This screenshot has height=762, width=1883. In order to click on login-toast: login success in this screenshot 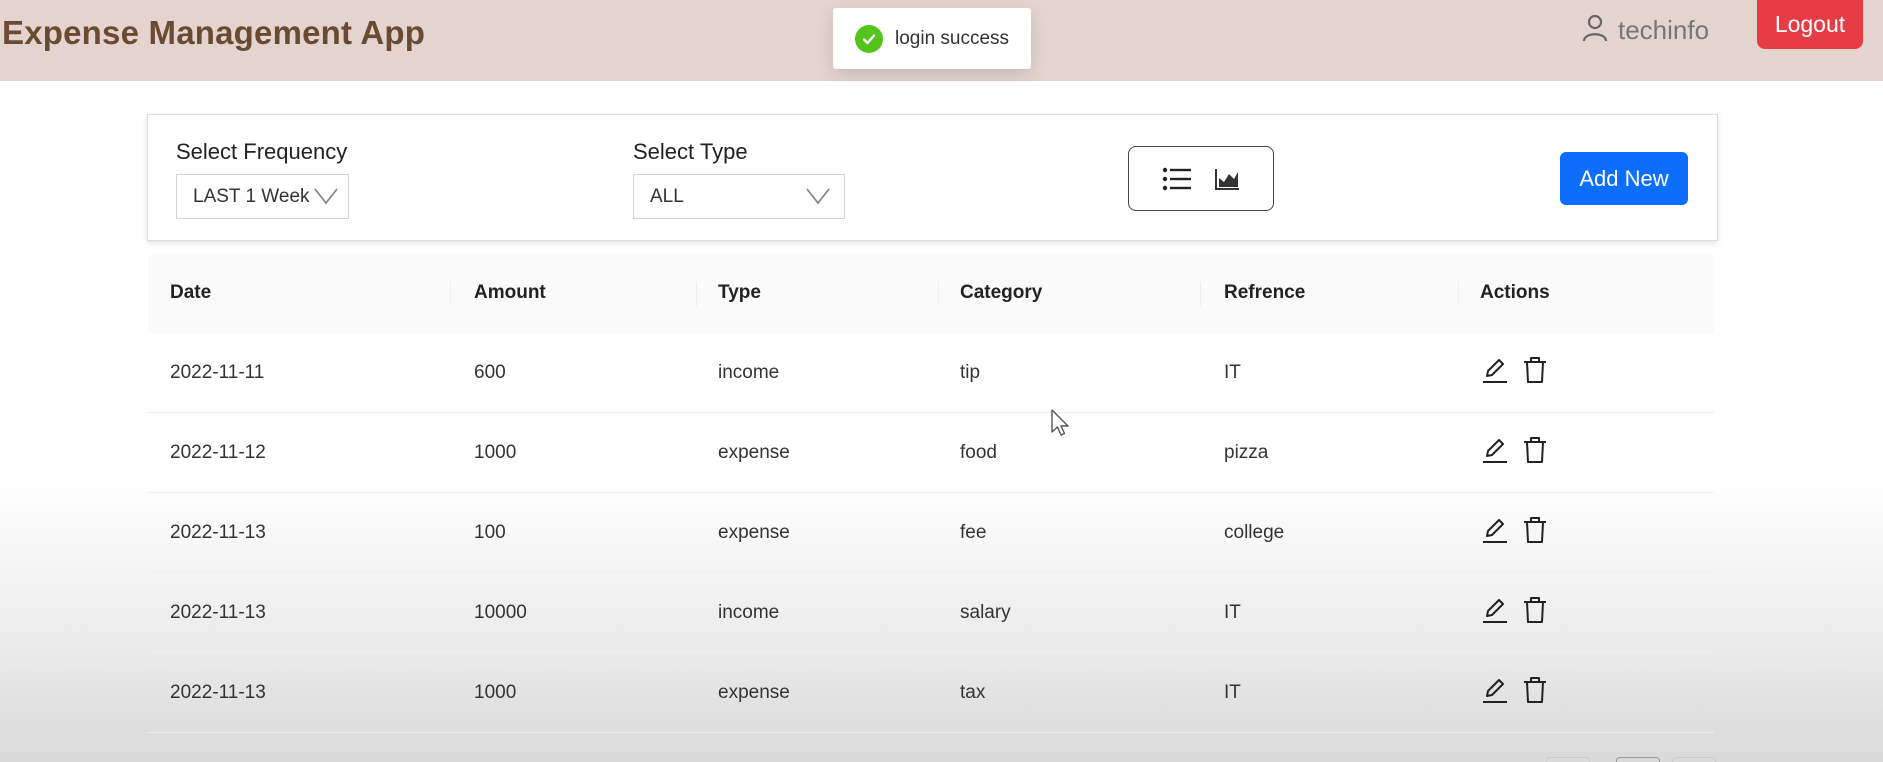, I will do `click(932, 38)`.